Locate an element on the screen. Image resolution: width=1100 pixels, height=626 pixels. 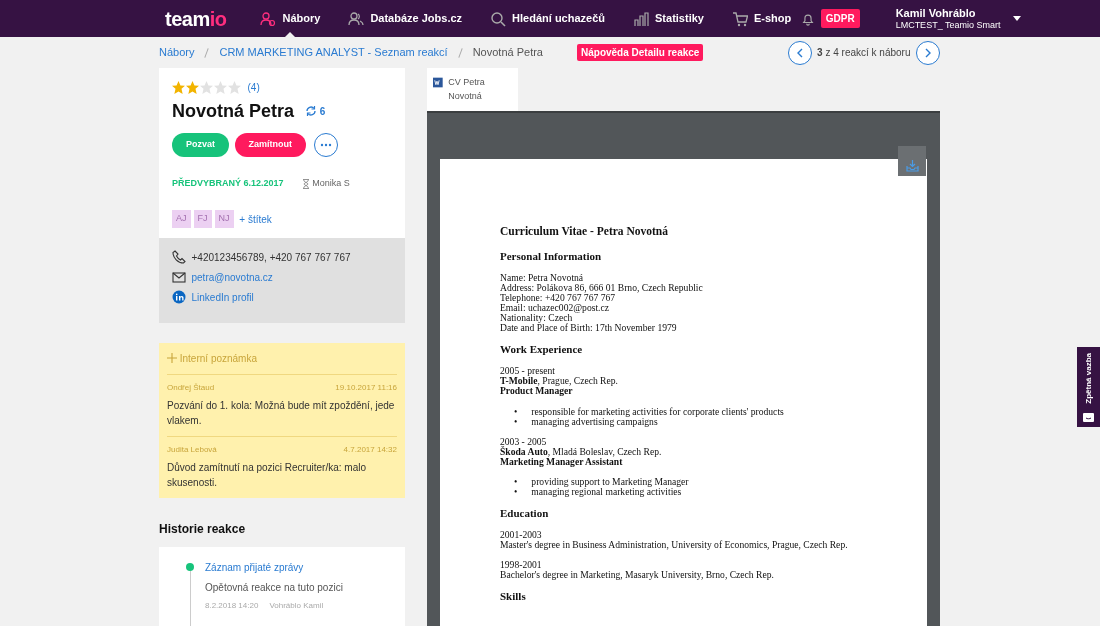
history-date: 8.2.2018 14:20 is located at coordinates (232, 606).